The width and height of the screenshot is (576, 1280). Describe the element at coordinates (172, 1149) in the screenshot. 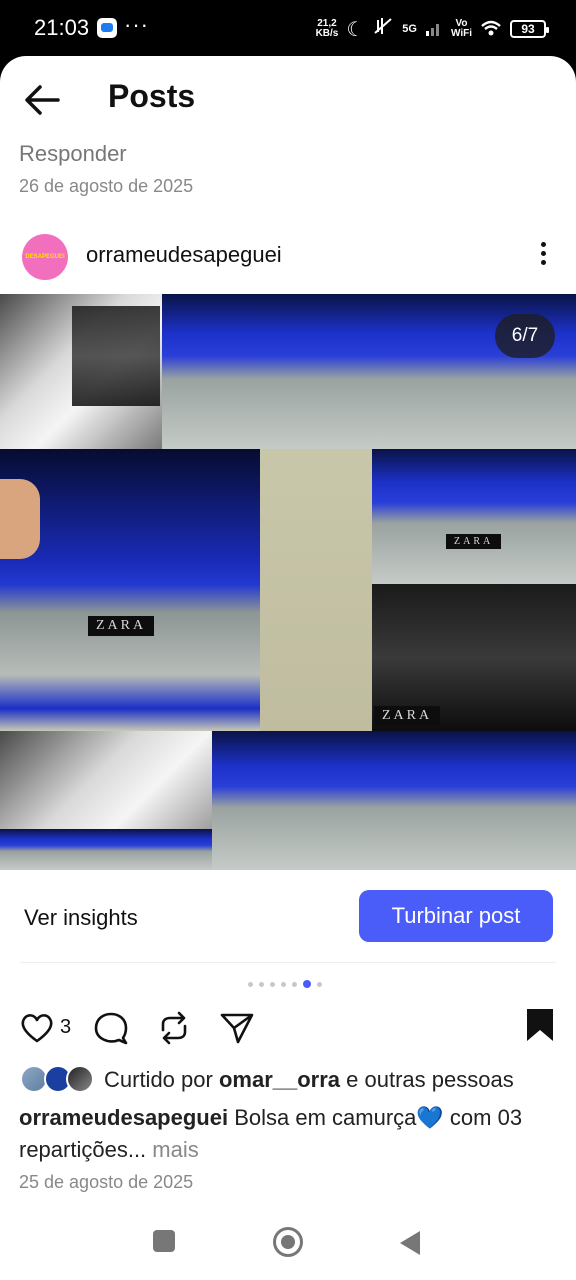

I see `caption-more-link: mais` at that location.